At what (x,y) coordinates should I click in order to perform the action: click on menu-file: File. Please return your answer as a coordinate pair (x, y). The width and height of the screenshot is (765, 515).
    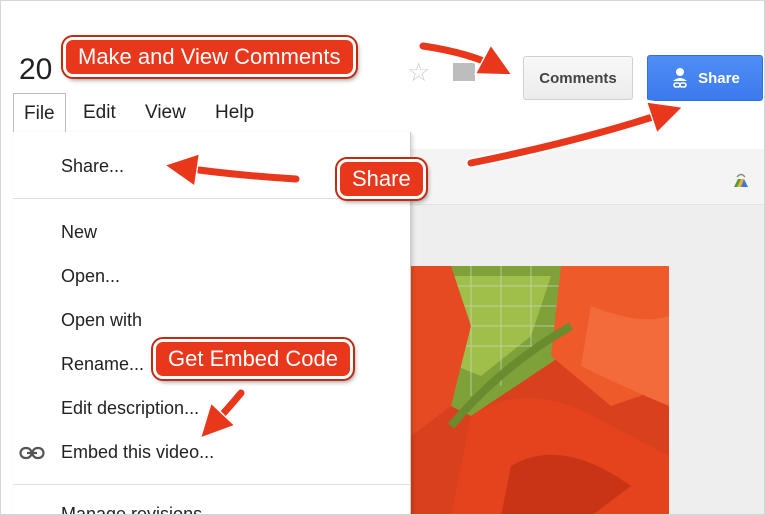
    Looking at the image, I should click on (39, 113).